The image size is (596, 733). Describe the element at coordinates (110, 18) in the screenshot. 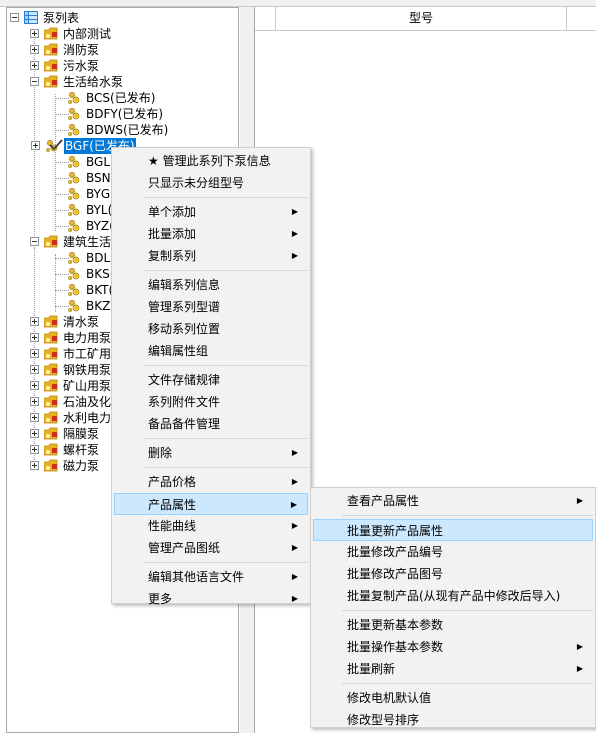

I see `tree-node-root: 泵列表` at that location.